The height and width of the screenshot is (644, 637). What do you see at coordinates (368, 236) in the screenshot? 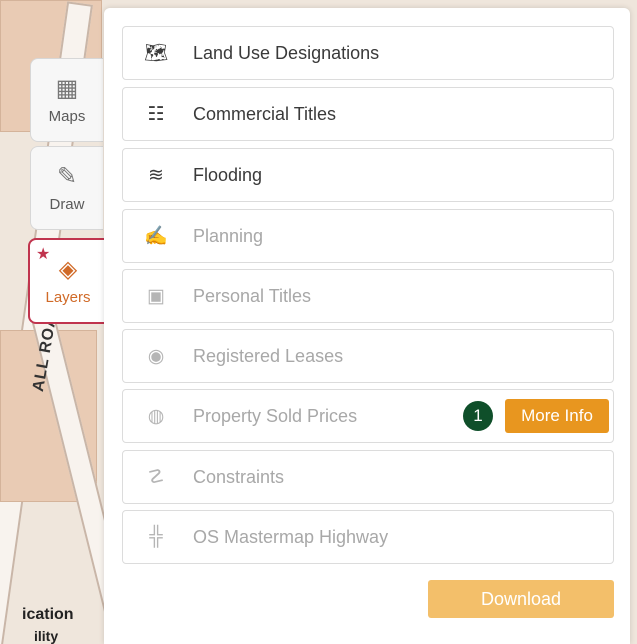
I see `layer-planning: ✍ Planning` at bounding box center [368, 236].